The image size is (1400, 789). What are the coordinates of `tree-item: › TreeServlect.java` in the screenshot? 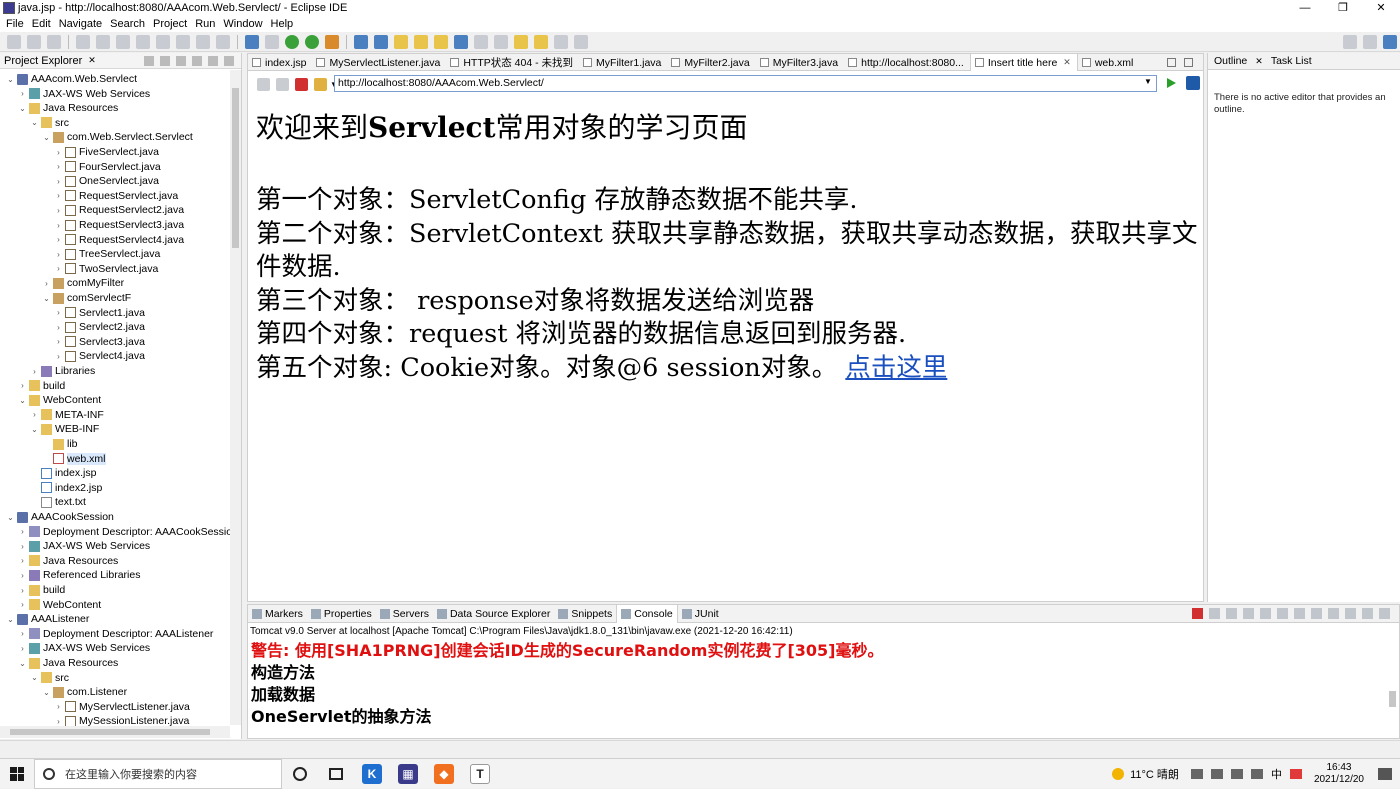 It's located at (107, 254).